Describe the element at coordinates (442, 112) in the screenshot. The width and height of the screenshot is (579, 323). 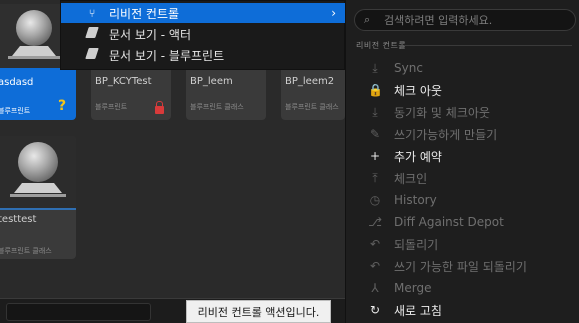
I see `submenu-item-label: 동기화 및 체크아웃` at that location.